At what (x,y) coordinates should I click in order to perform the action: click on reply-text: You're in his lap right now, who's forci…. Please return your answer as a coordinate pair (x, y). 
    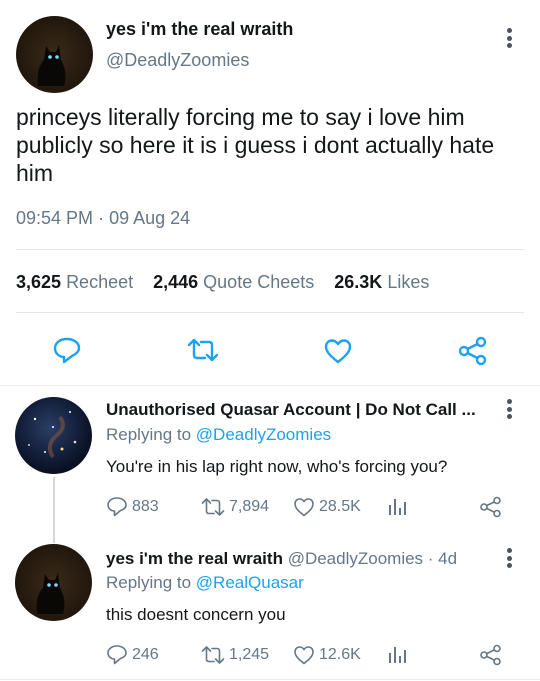
    Looking at the image, I should click on (277, 466).